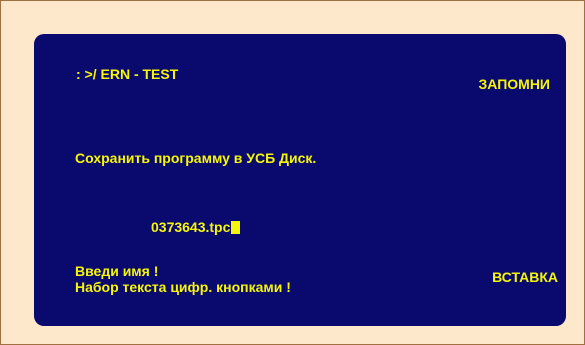  Describe the element at coordinates (196, 158) in the screenshot. I see `save-message: Сохранить программу в УСБ Диск.` at that location.